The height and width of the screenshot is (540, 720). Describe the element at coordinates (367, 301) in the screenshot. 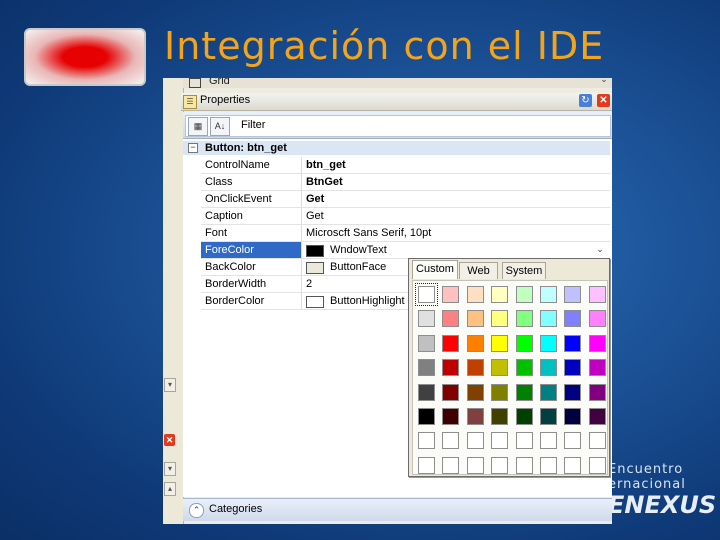

I see `property-value: ButtonHighlight` at that location.